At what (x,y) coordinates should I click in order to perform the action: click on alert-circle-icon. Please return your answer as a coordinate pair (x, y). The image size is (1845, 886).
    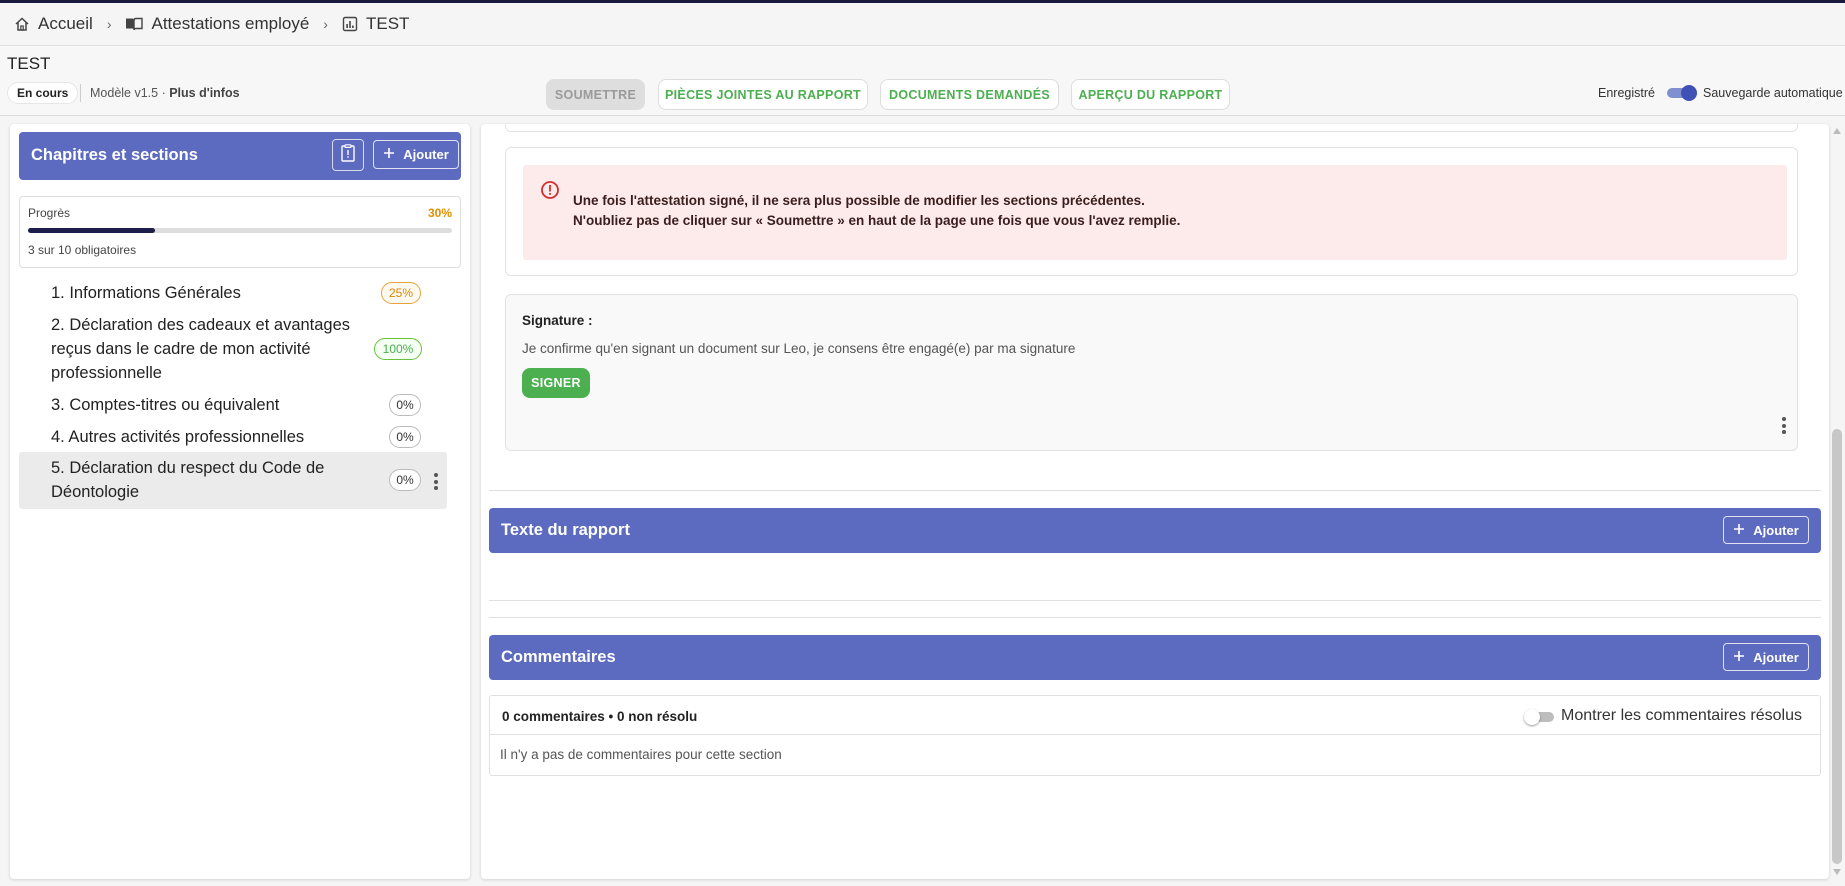
    Looking at the image, I should click on (550, 192).